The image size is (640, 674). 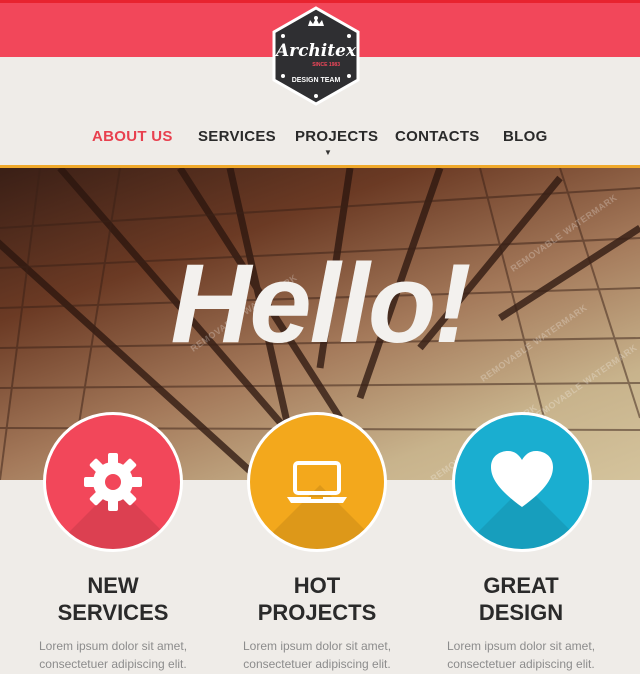 What do you see at coordinates (132, 136) in the screenshot?
I see `nav-item-about-us: ABOUT US` at bounding box center [132, 136].